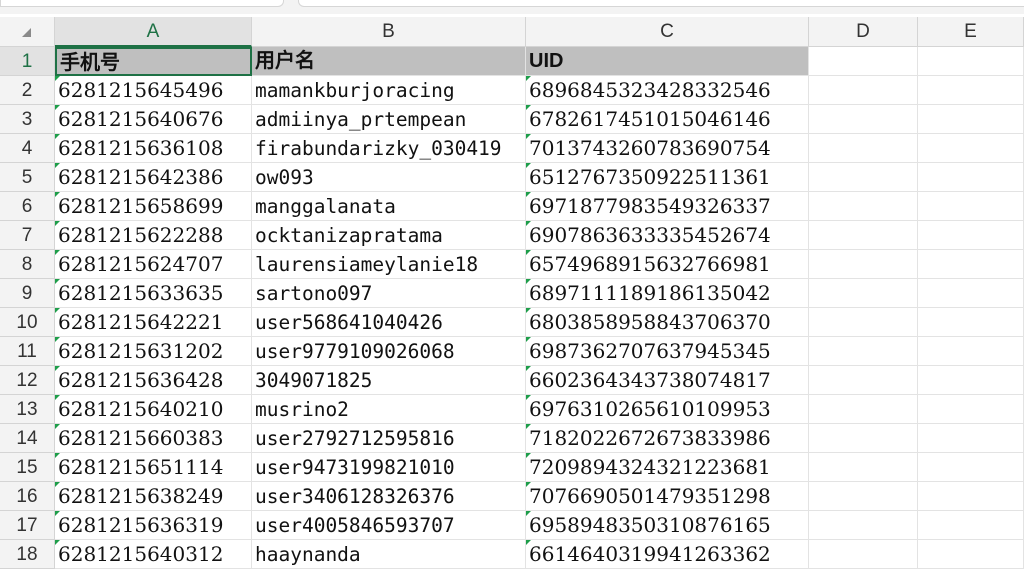  I want to click on cell-c: 7182022672673833986, so click(667, 438).